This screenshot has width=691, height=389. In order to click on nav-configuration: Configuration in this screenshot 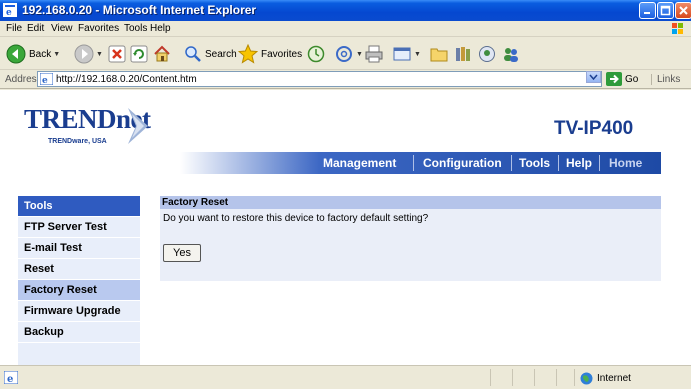, I will do `click(462, 163)`.